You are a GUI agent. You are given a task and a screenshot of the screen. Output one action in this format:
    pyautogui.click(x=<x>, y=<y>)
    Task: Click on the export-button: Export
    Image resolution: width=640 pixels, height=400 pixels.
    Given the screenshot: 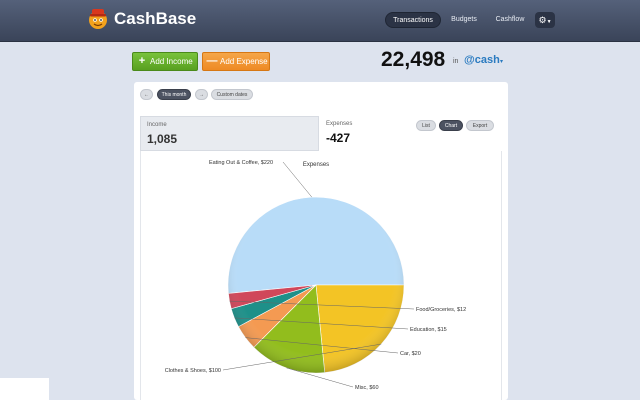 What is the action you would take?
    pyautogui.click(x=480, y=125)
    